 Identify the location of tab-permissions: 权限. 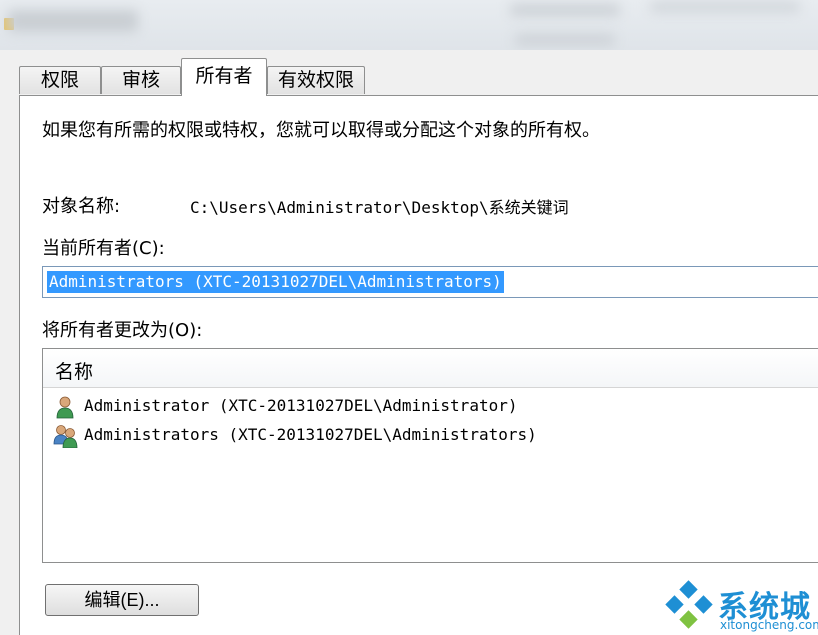
(60, 80).